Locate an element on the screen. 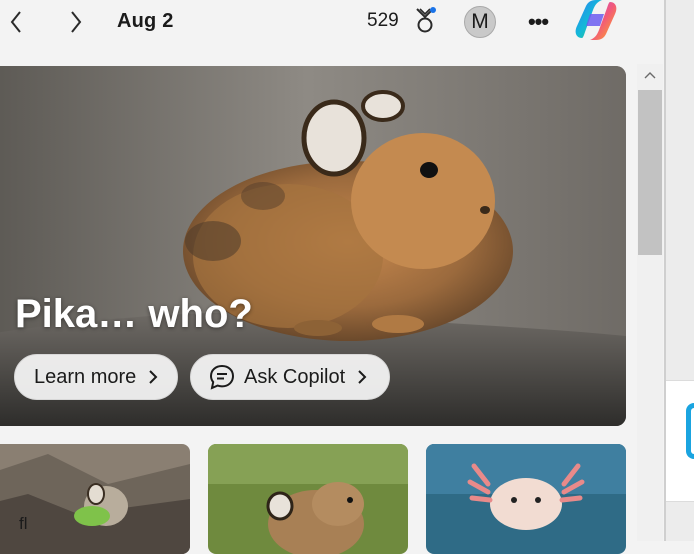 The width and height of the screenshot is (694, 554). vertical-scrollbar is located at coordinates (650, 302).